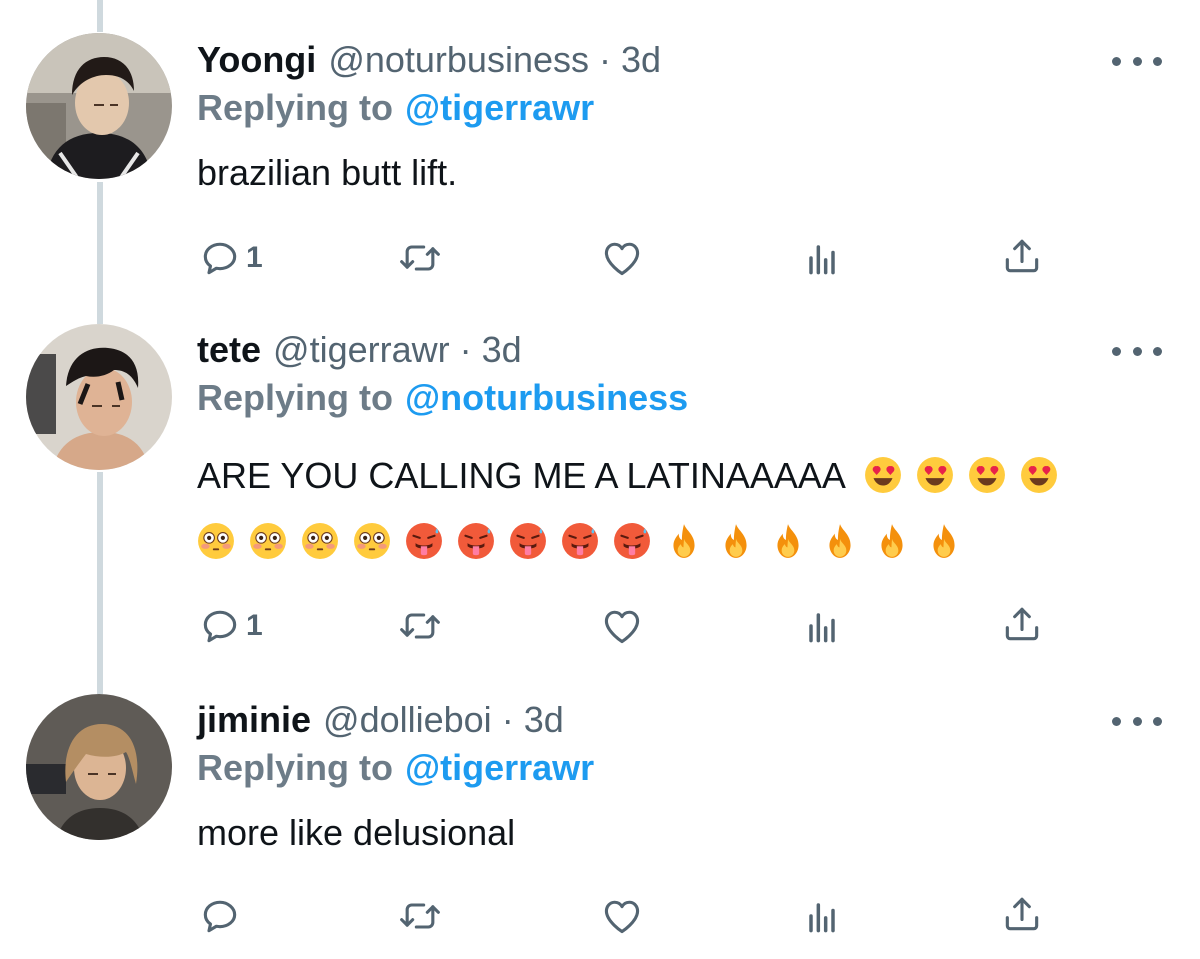 This screenshot has width=1200, height=959. What do you see at coordinates (254, 720) in the screenshot?
I see `display-name: jiminie` at bounding box center [254, 720].